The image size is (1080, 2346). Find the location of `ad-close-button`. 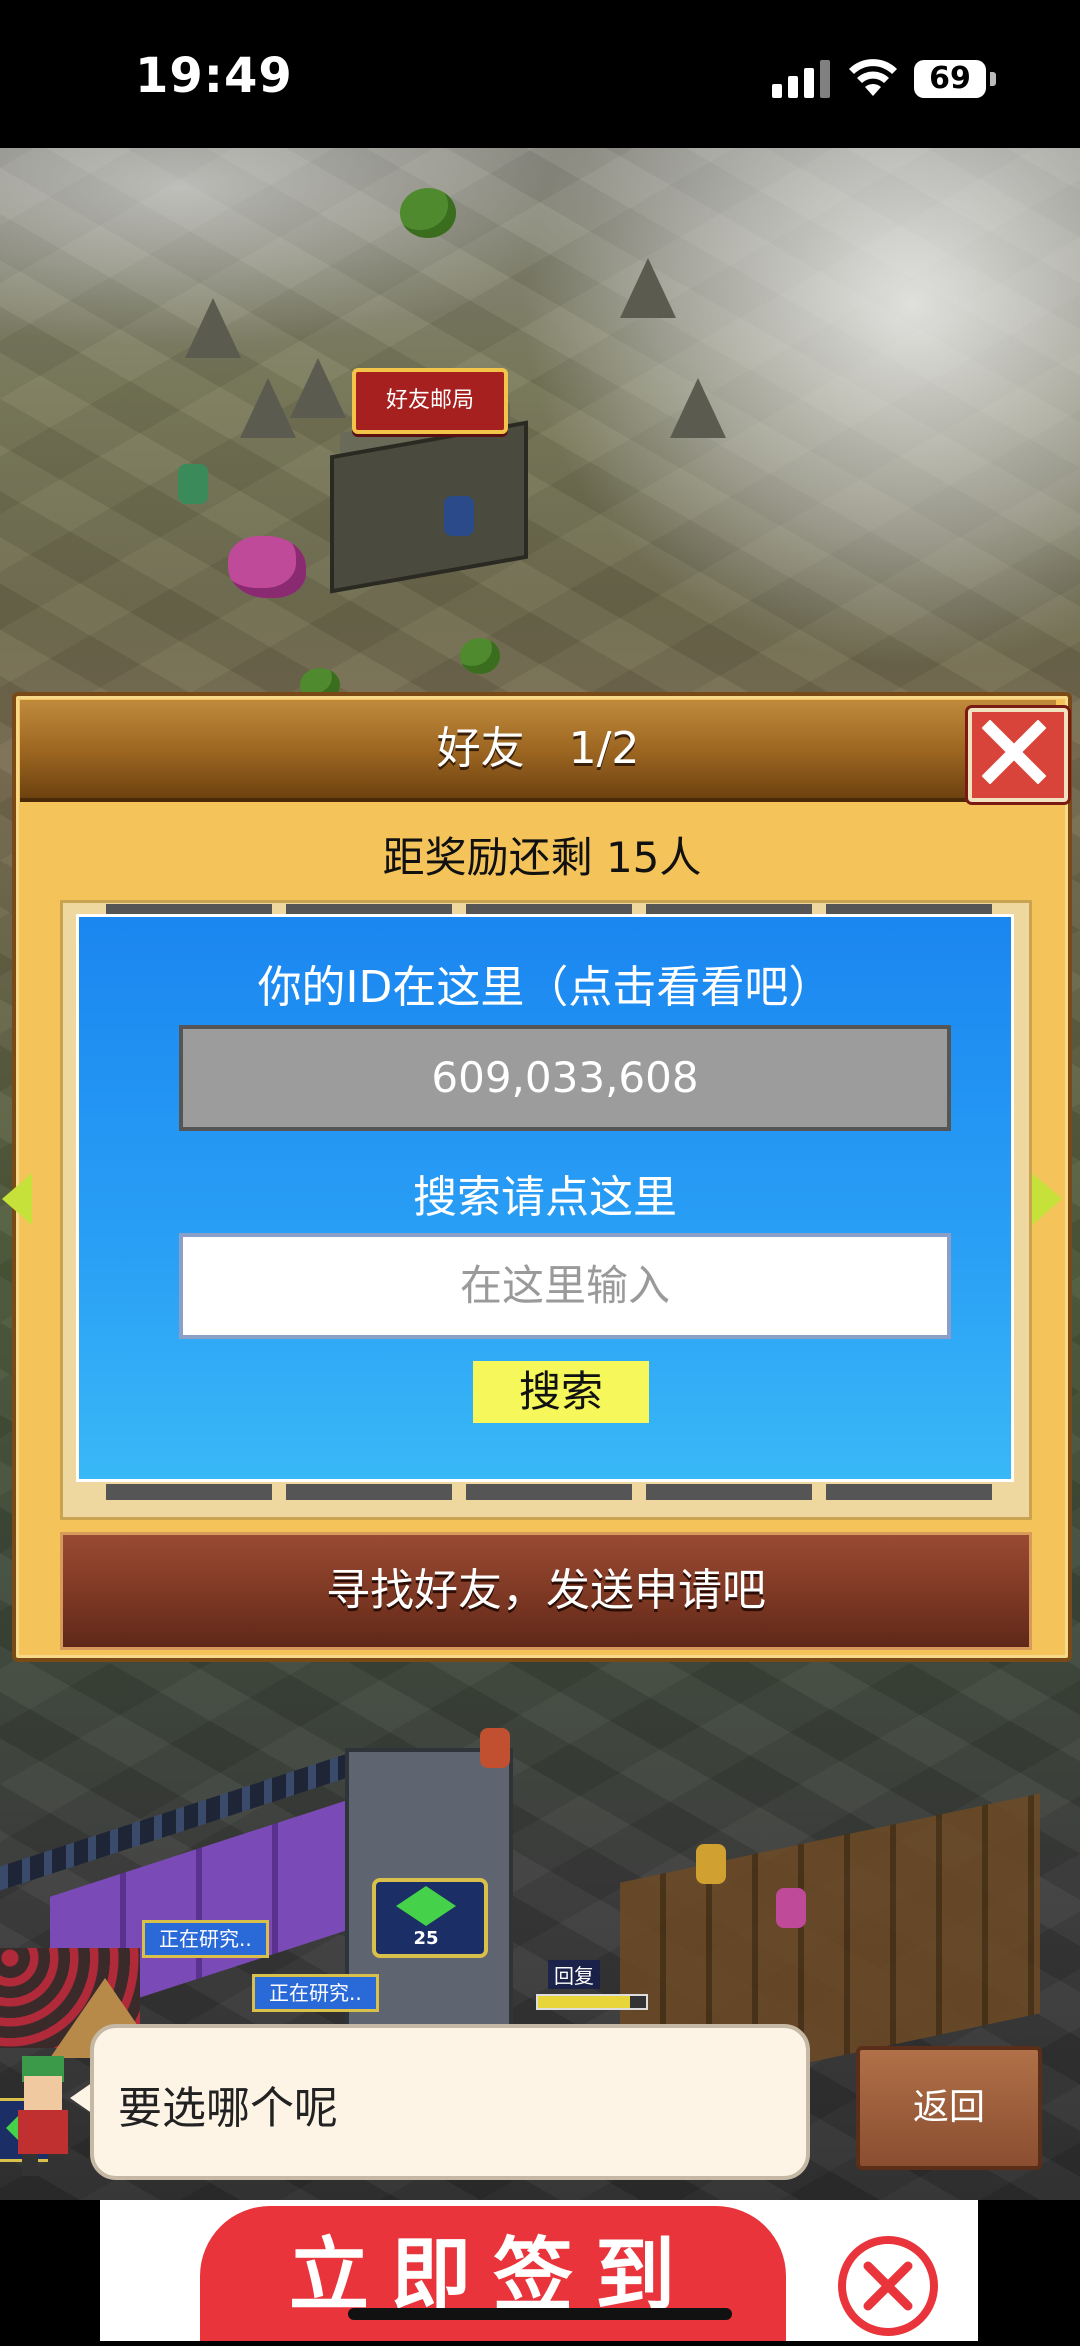

ad-close-button is located at coordinates (888, 2286).